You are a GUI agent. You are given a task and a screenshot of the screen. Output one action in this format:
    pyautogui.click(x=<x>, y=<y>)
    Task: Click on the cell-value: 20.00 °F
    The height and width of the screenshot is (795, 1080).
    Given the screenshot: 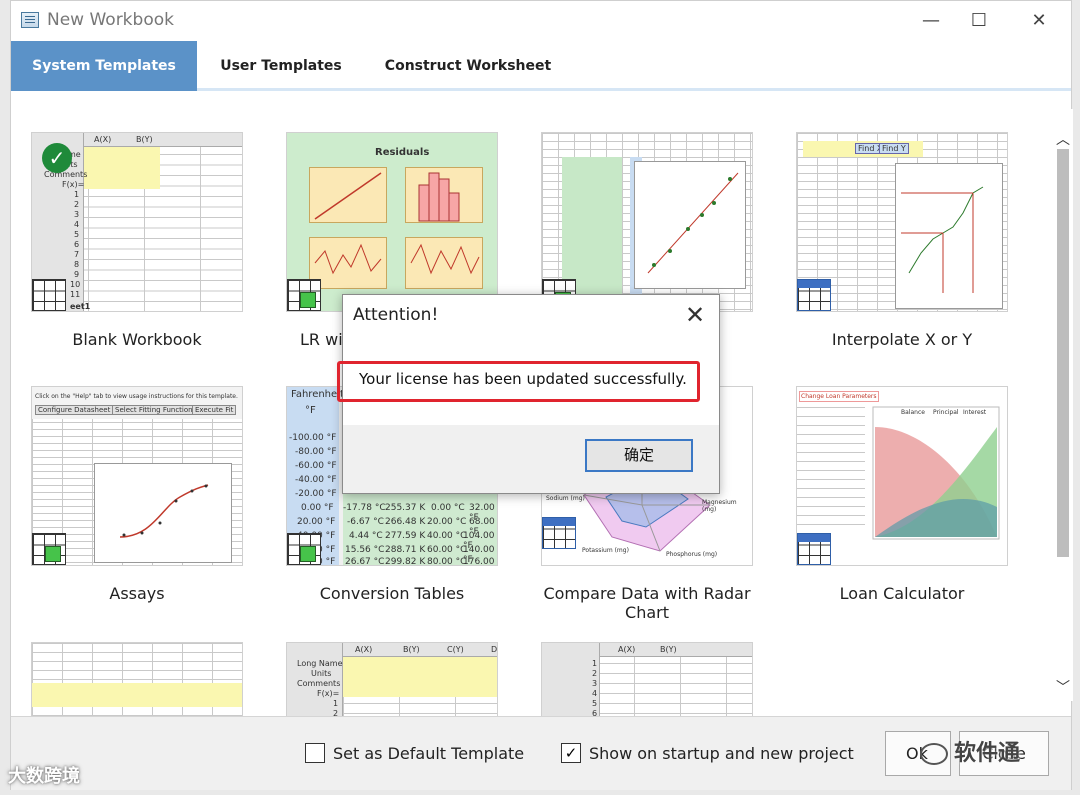 What is the action you would take?
    pyautogui.click(x=316, y=522)
    